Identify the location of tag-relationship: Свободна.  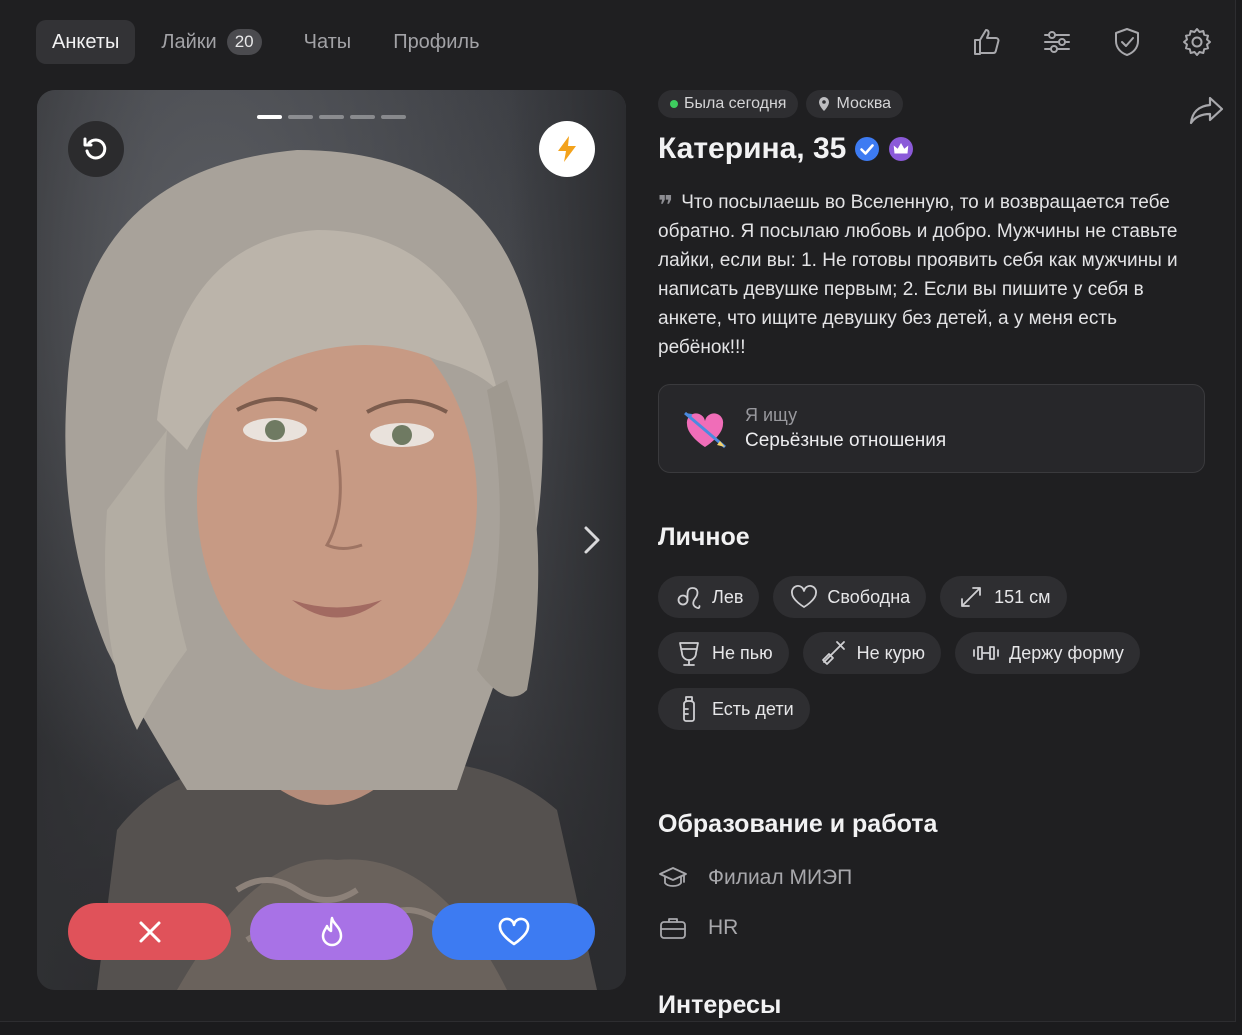
(850, 597).